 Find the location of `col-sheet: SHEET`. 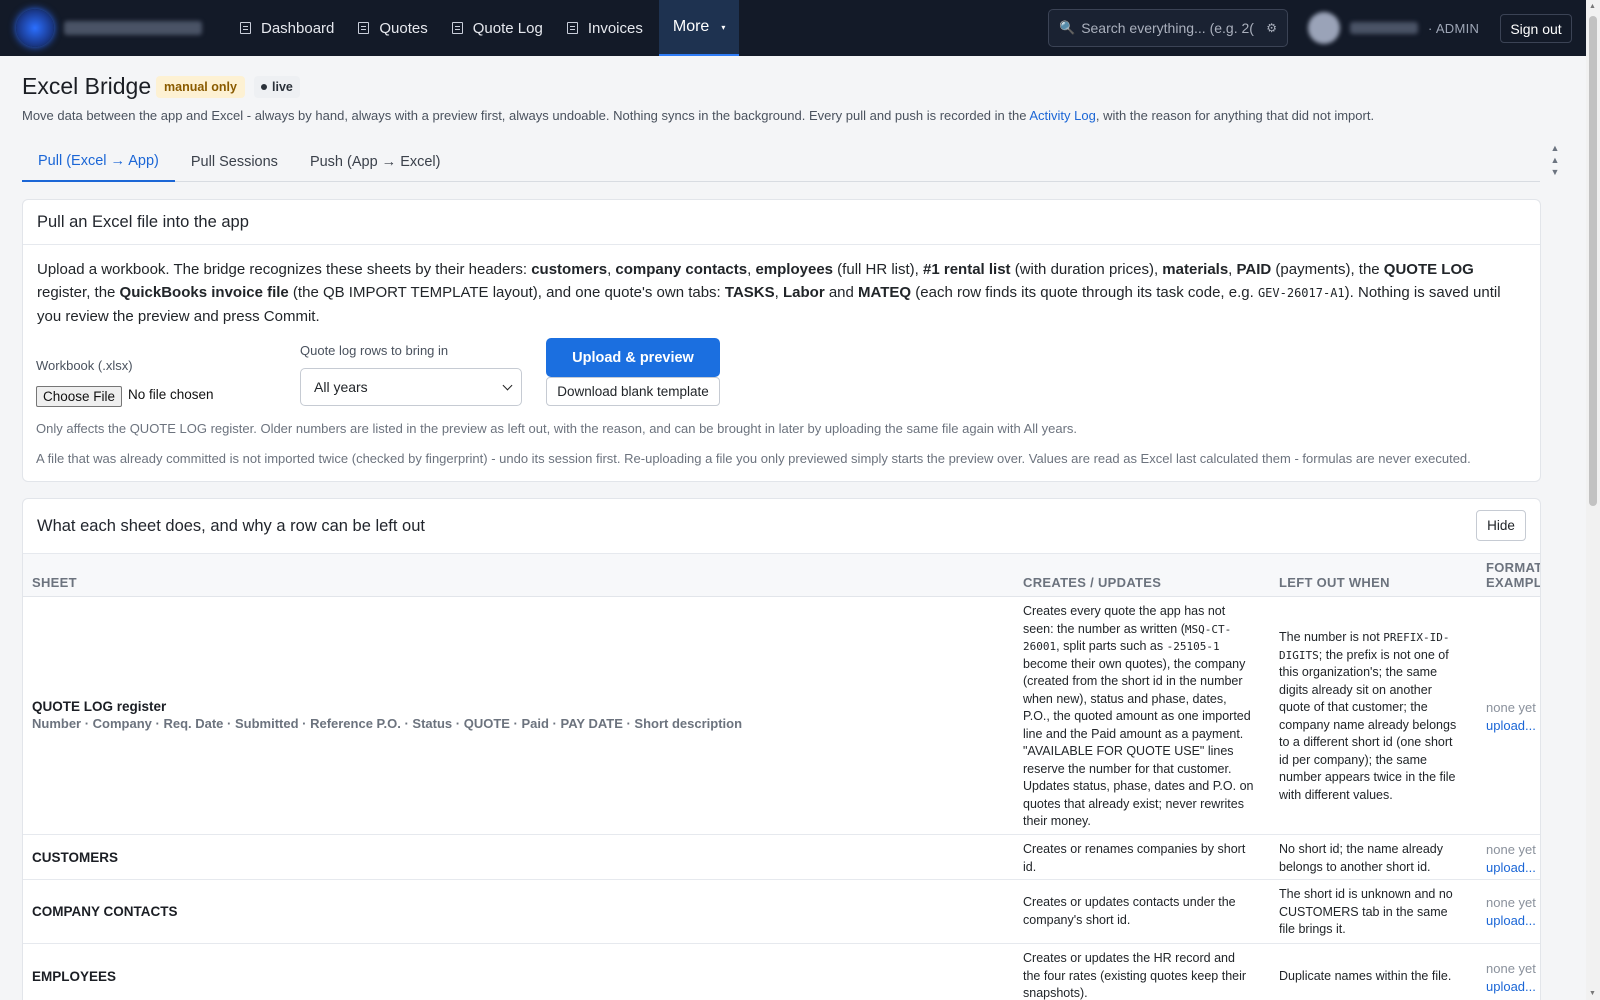

col-sheet: SHEET is located at coordinates (54, 582).